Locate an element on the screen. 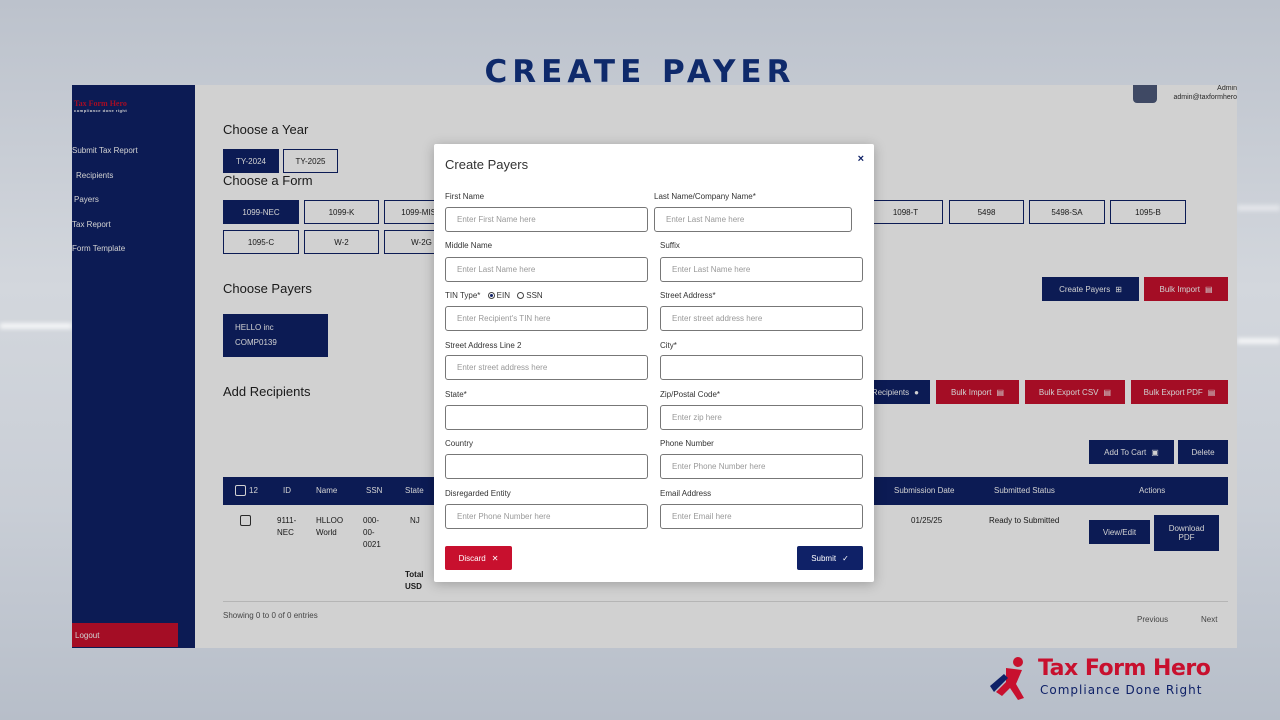  middle-name-field: Enter Last Name here is located at coordinates (546, 269).